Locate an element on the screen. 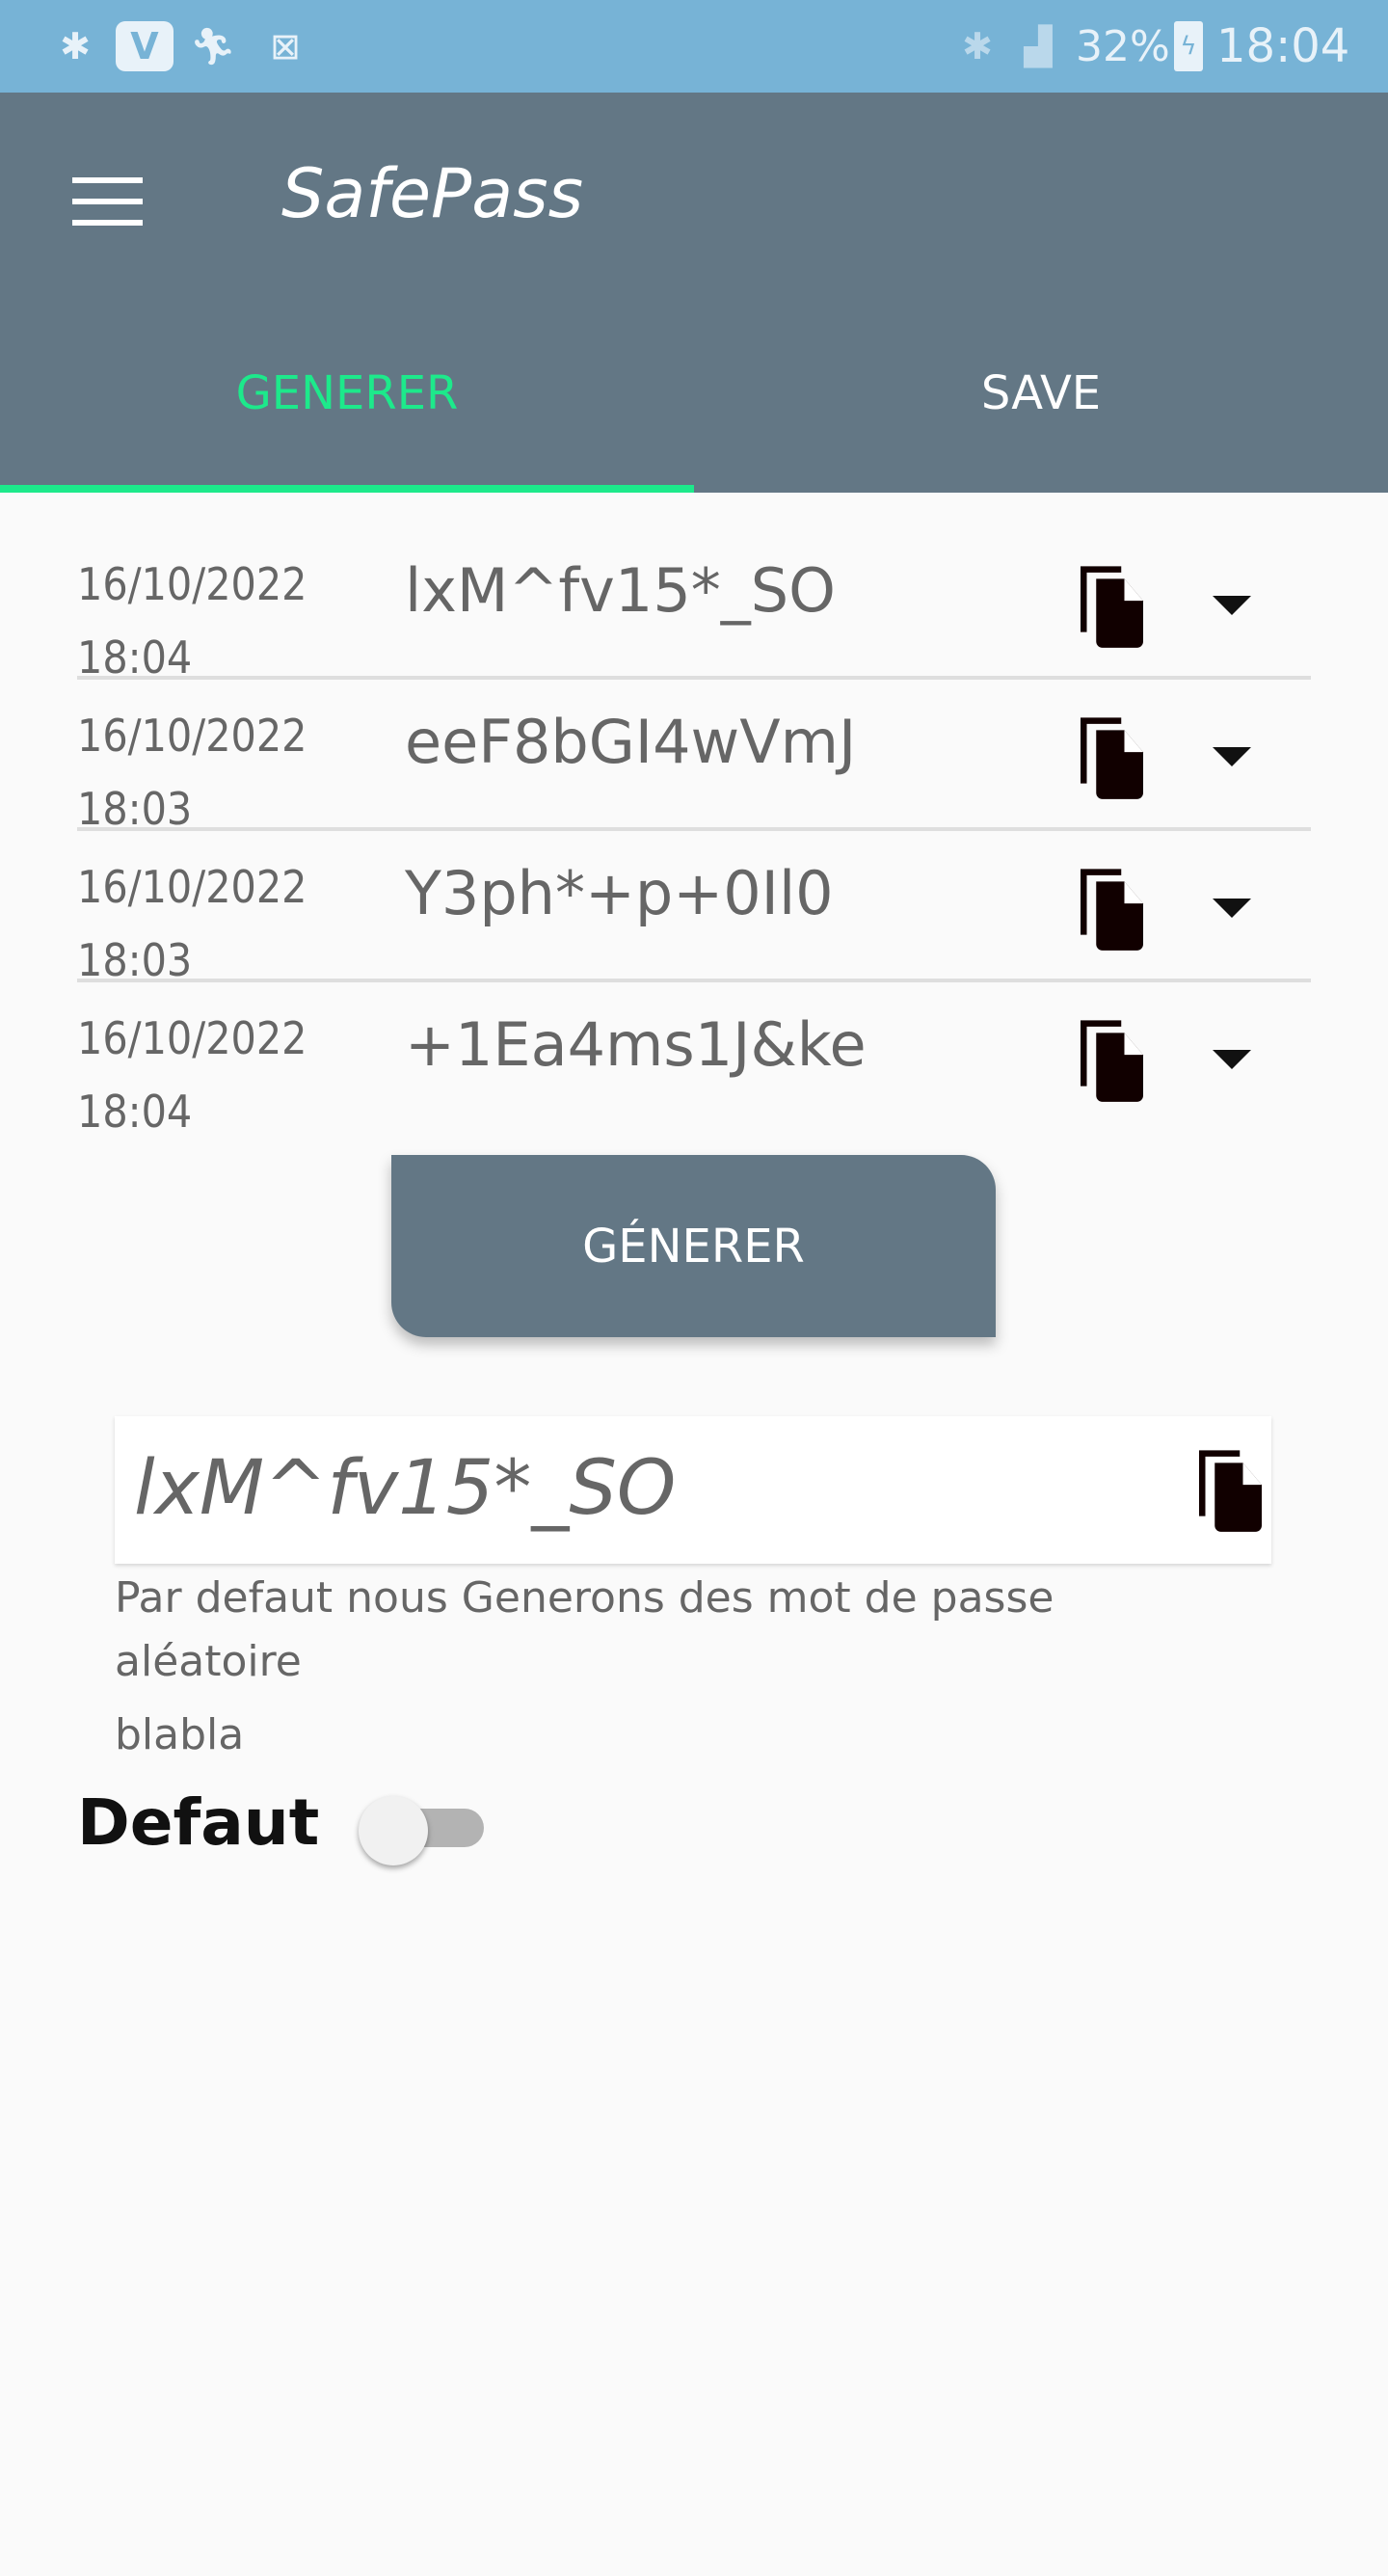  help-text-line: blabla is located at coordinates (180, 1735).